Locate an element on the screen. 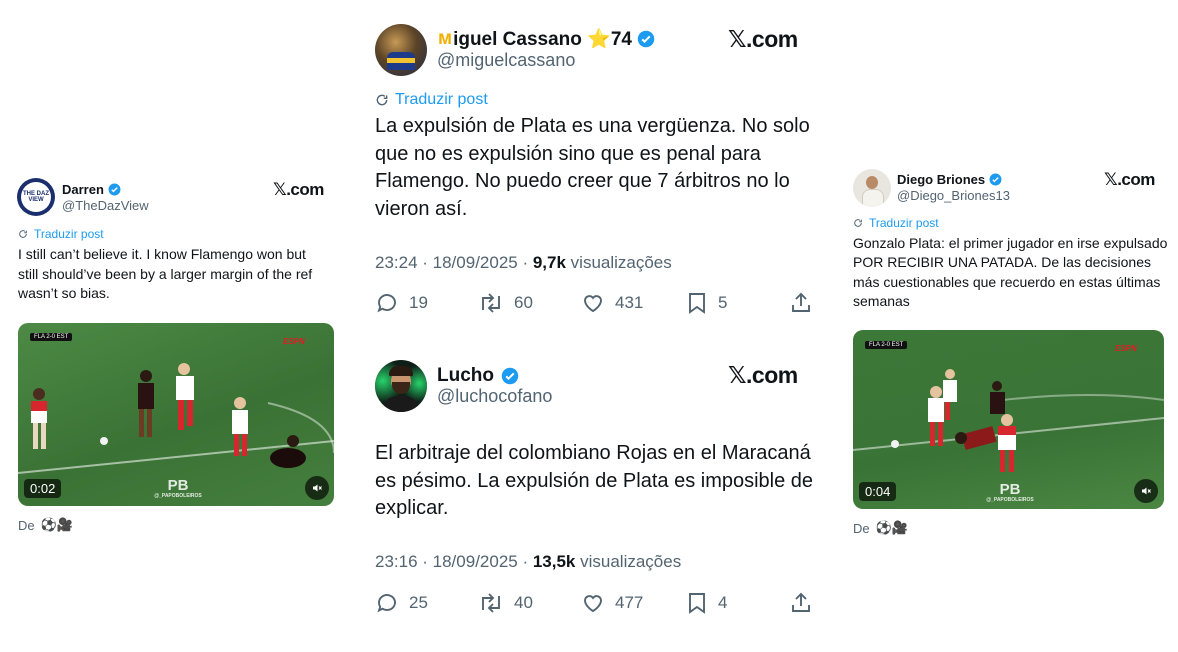 The height and width of the screenshot is (652, 1178). author-handle: @TheDazView is located at coordinates (105, 205).